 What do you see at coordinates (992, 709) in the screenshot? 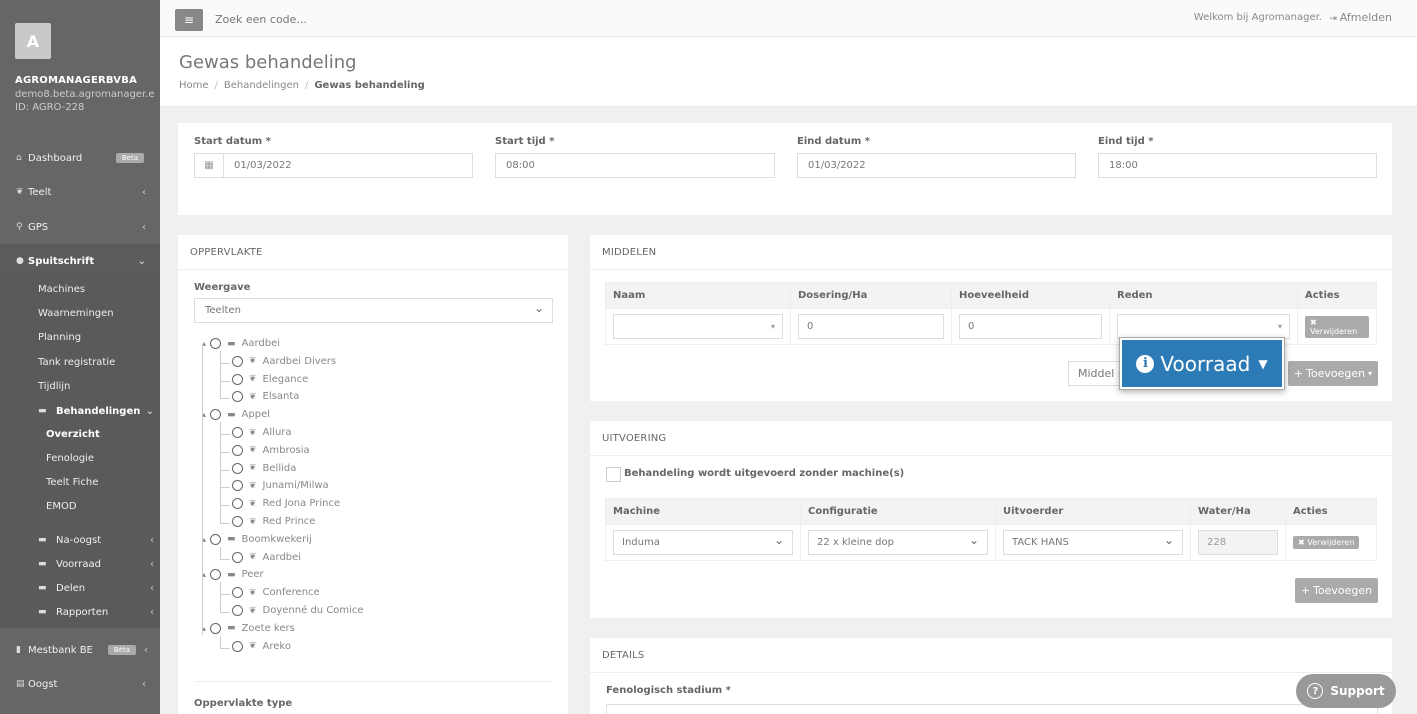
I see `fenologisch-select` at bounding box center [992, 709].